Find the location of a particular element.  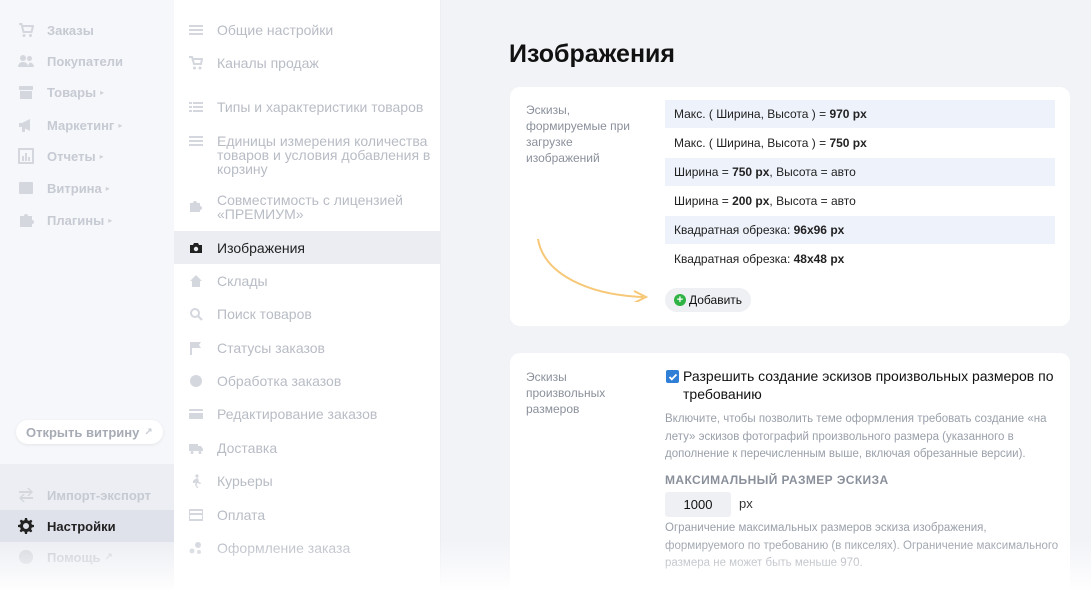

submenu-item-product-search: Поиск товаров is located at coordinates (311, 314).